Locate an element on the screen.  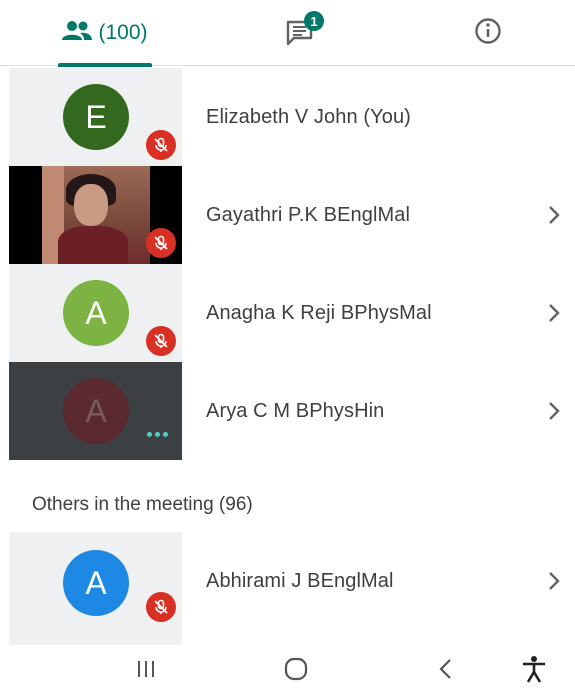
avatar: E is located at coordinates (96, 117).